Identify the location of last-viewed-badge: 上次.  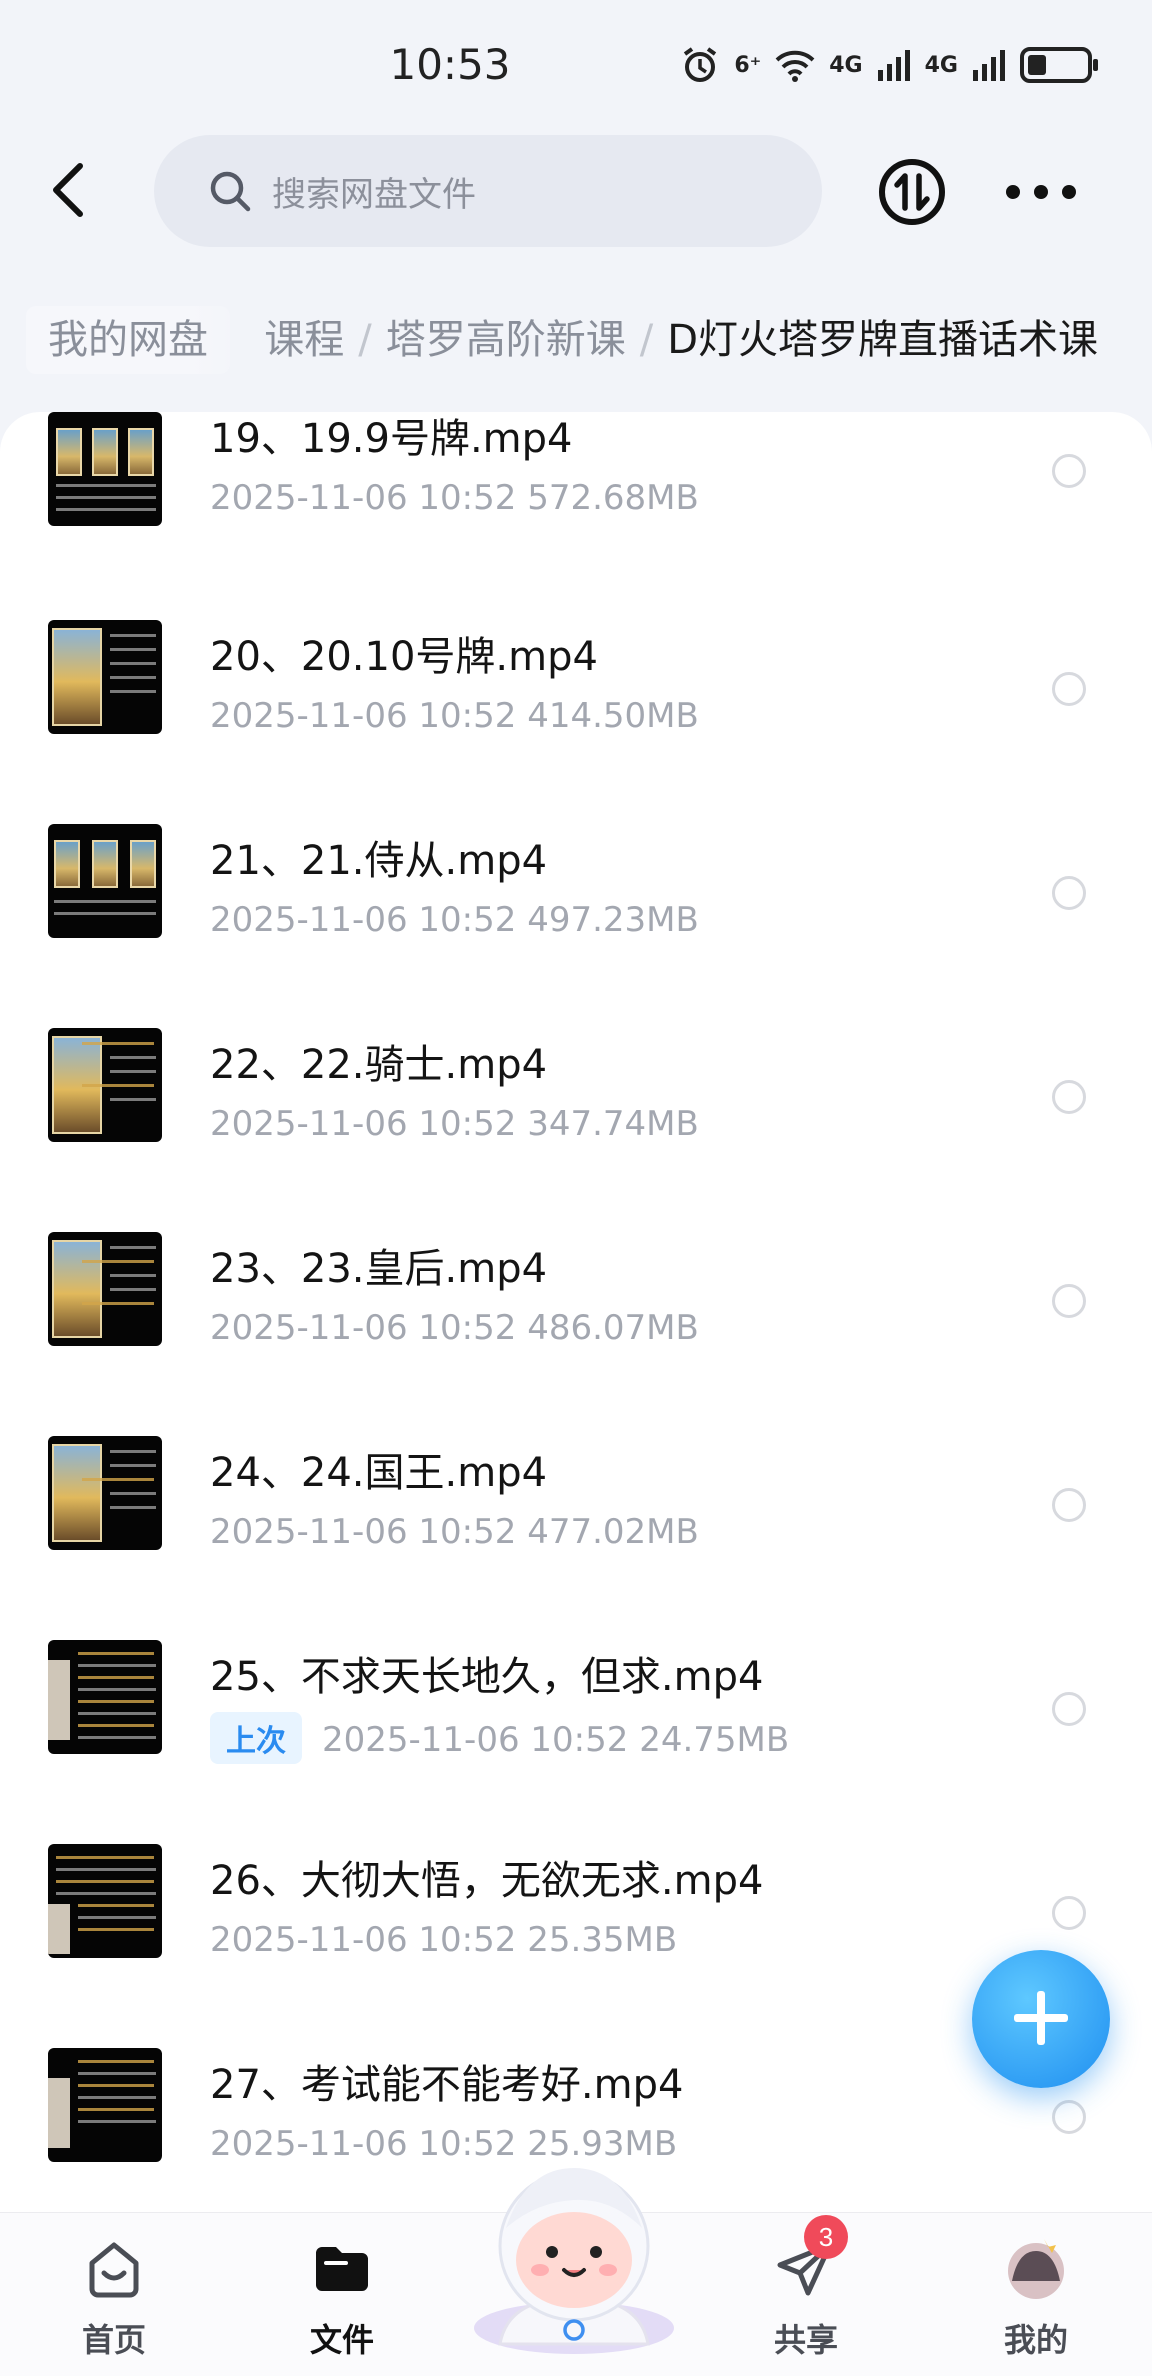
(256, 1738).